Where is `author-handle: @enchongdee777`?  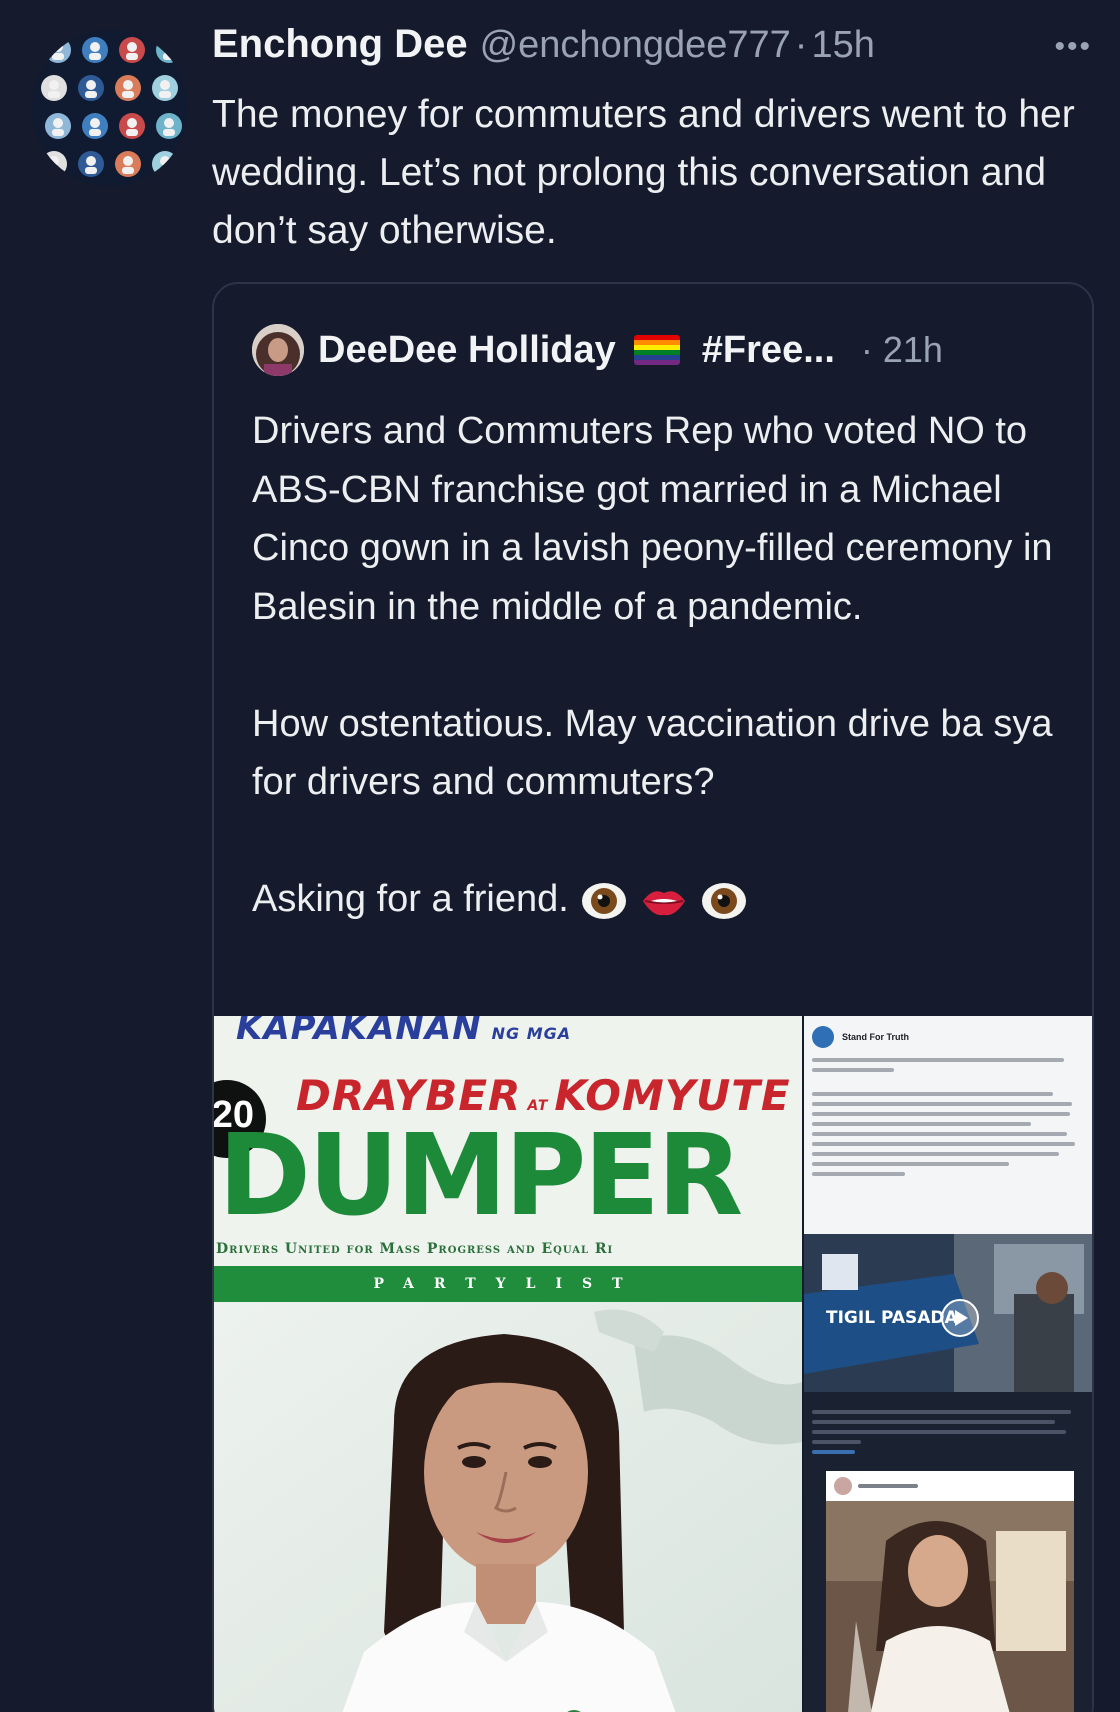
author-handle: @enchongdee777 is located at coordinates (635, 45).